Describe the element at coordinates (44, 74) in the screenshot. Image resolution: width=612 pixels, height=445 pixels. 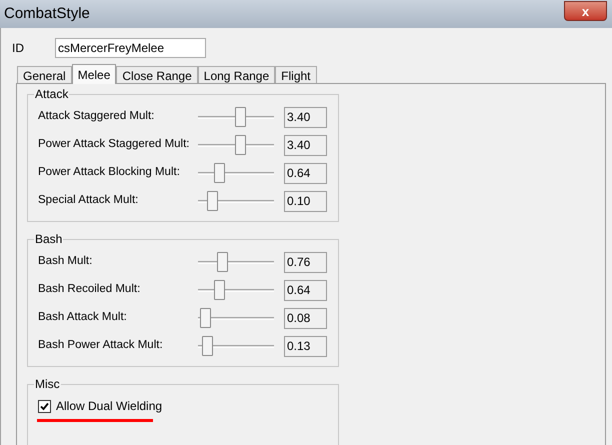
I see `tab: General` at that location.